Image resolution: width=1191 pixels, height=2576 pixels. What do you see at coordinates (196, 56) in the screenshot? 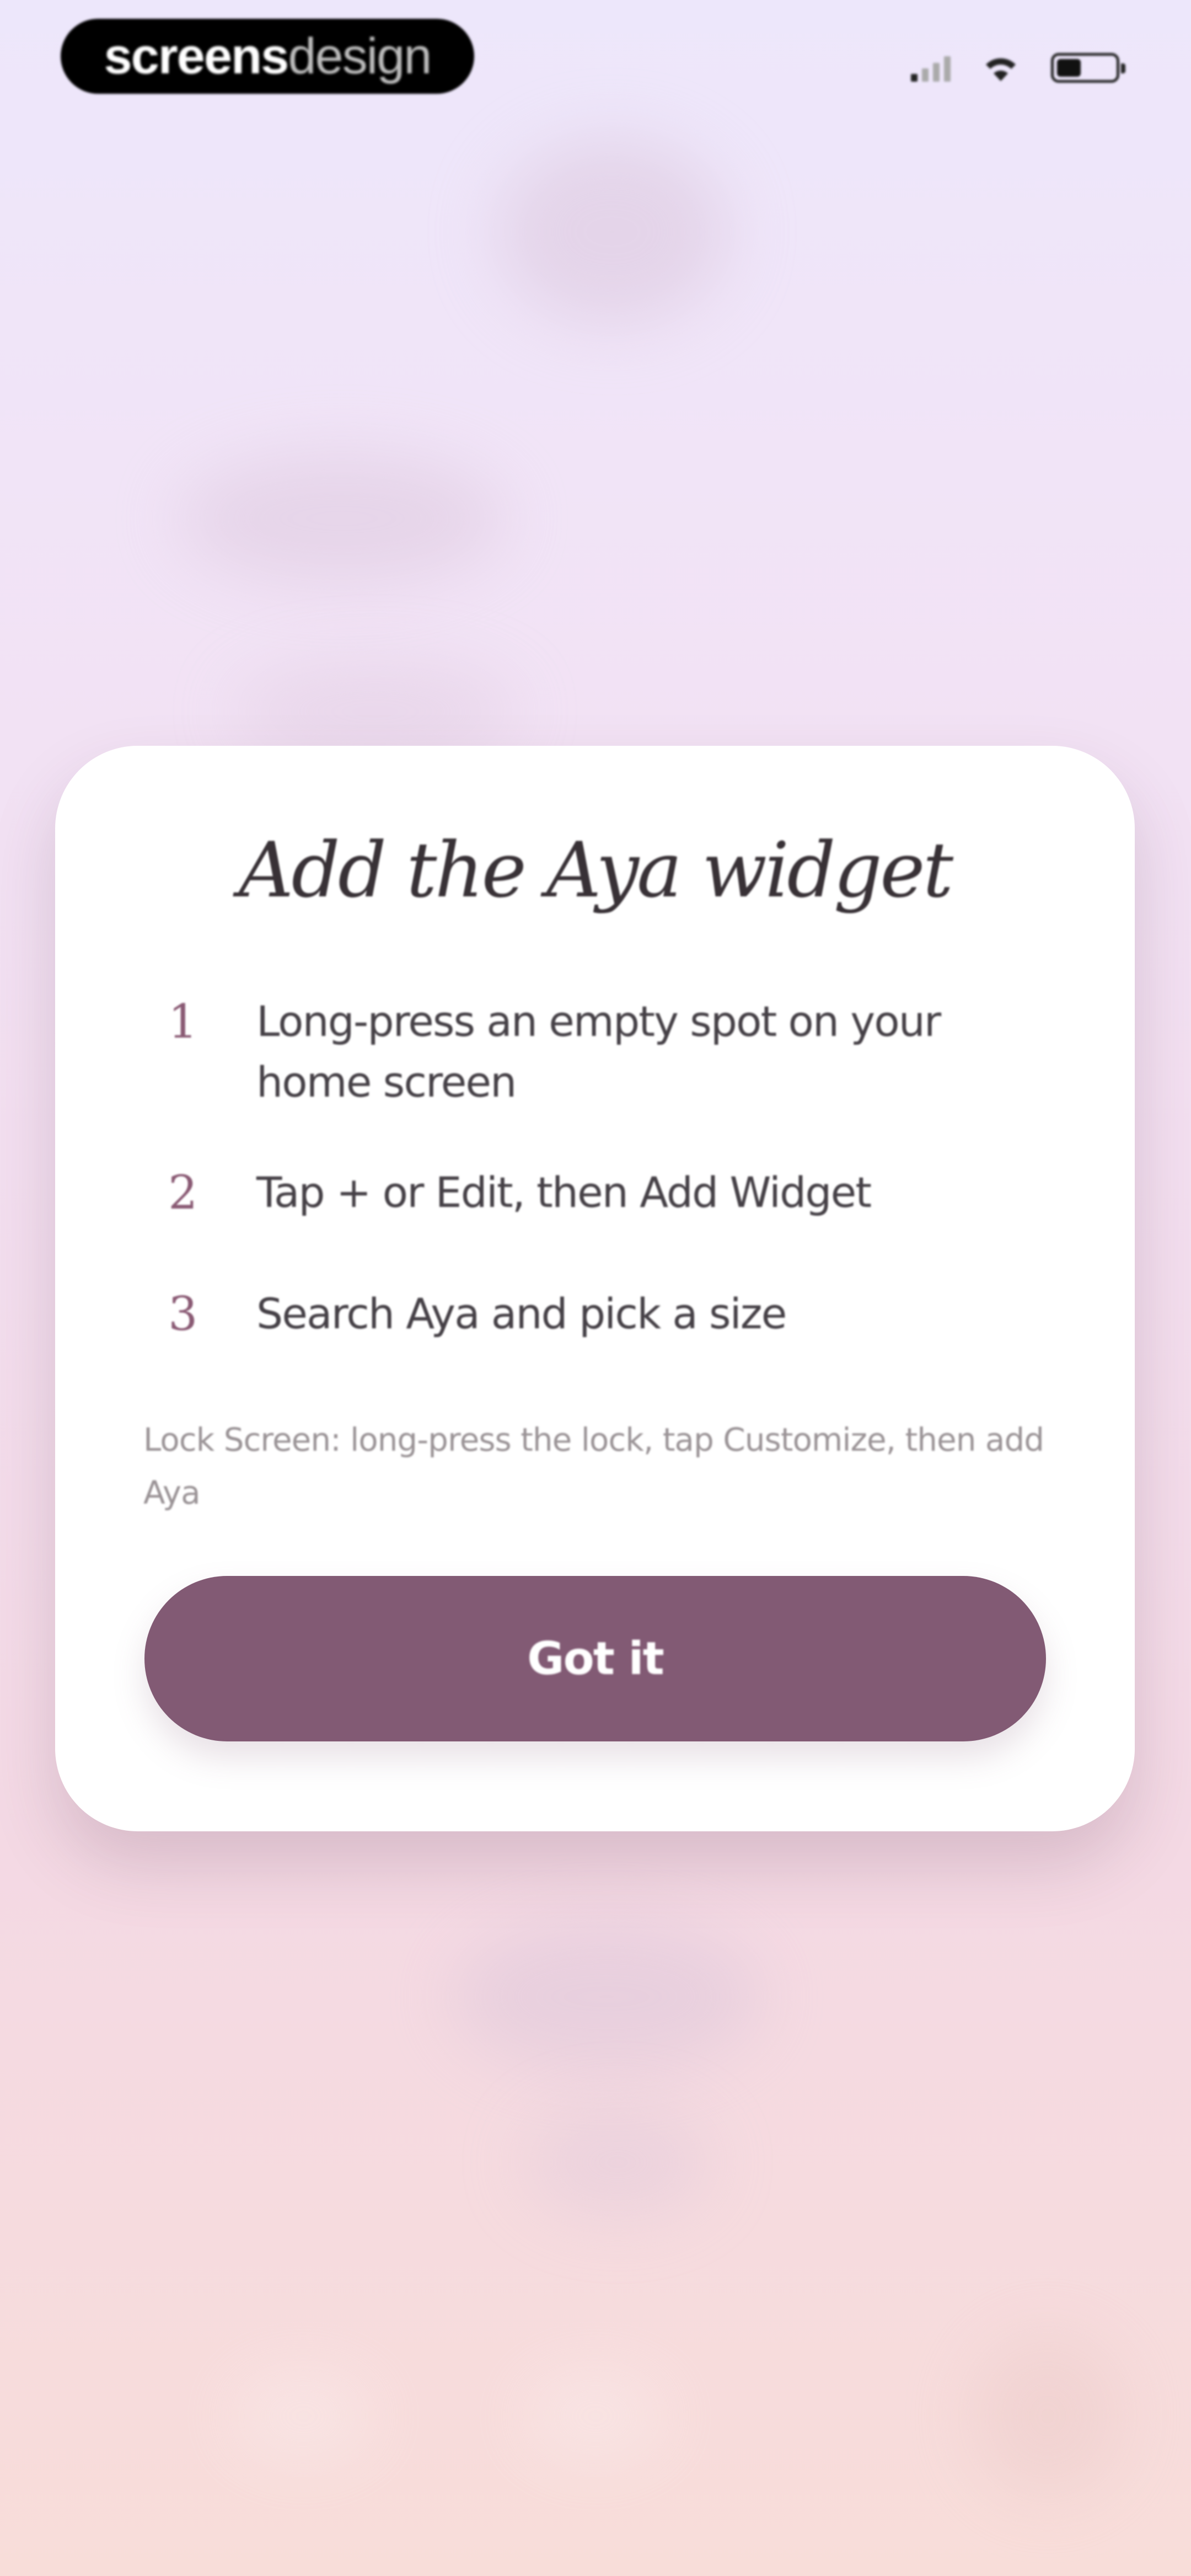
I see `brand-primary-text: screens` at bounding box center [196, 56].